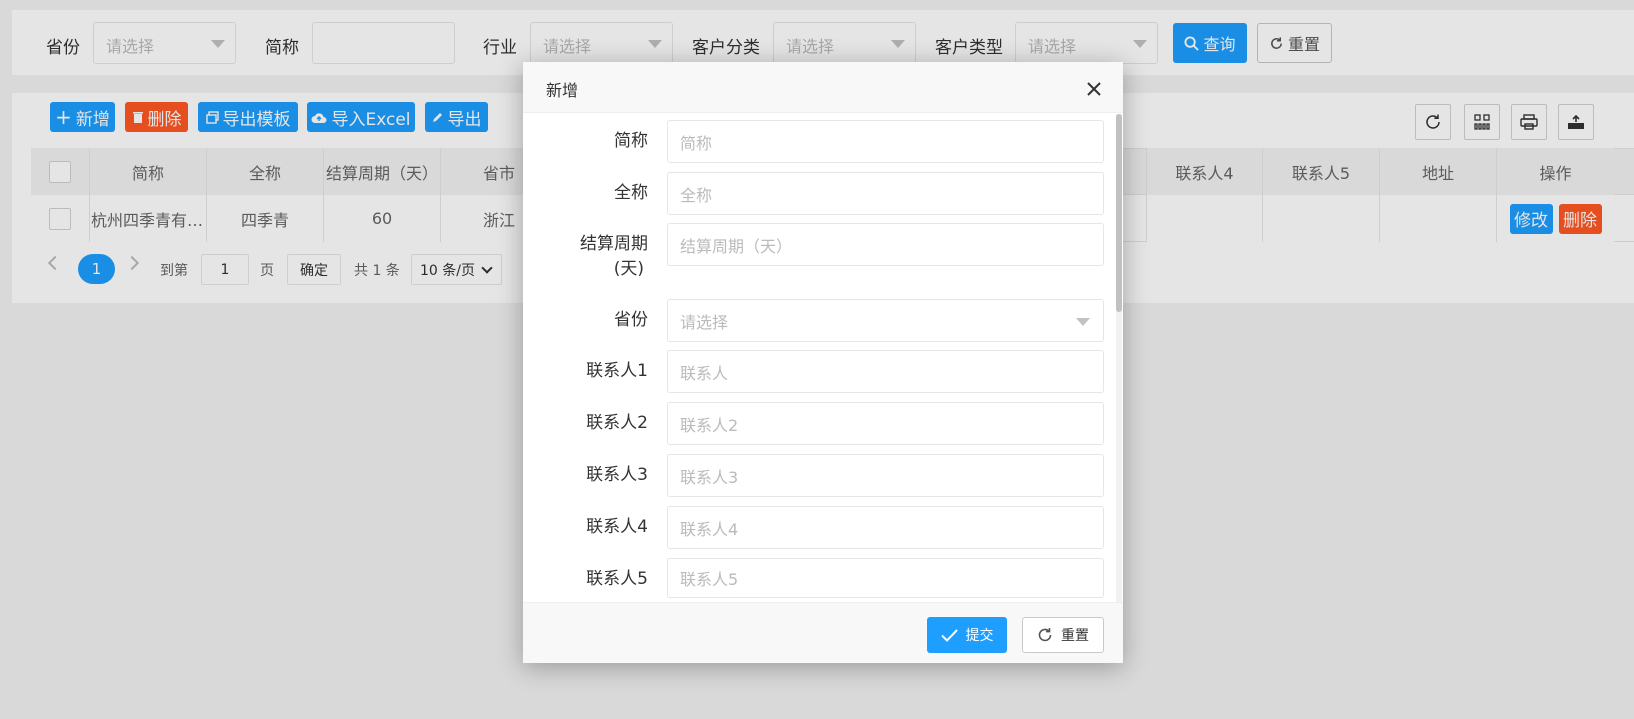  I want to click on dialog-footer: 提交 重置, so click(823, 632).